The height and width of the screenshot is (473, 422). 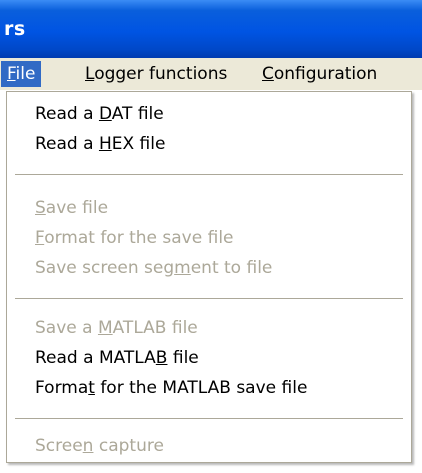 I want to click on menu-file-mnemonic: F, so click(x=11, y=74).